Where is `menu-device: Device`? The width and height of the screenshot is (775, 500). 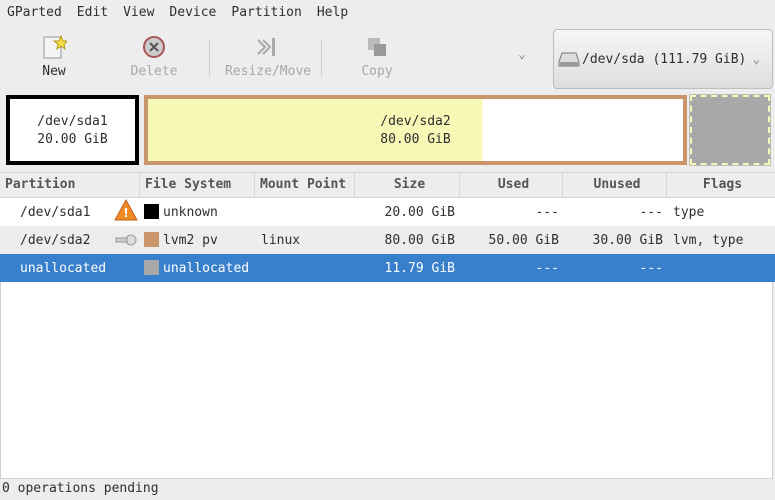 menu-device: Device is located at coordinates (192, 12).